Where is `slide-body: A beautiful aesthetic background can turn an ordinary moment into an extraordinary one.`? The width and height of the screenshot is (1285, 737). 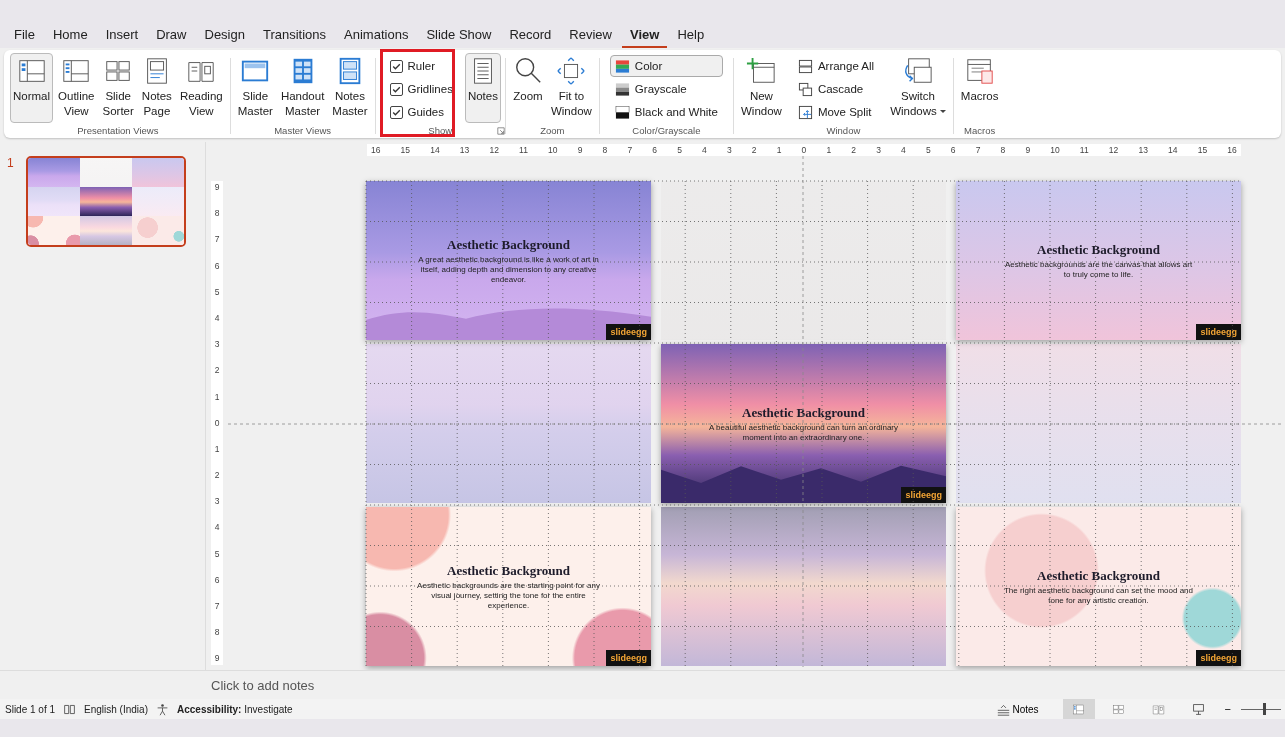
slide-body: A beautiful aesthetic background can turn an ordinary moment into an extraordinary one. is located at coordinates (803, 432).